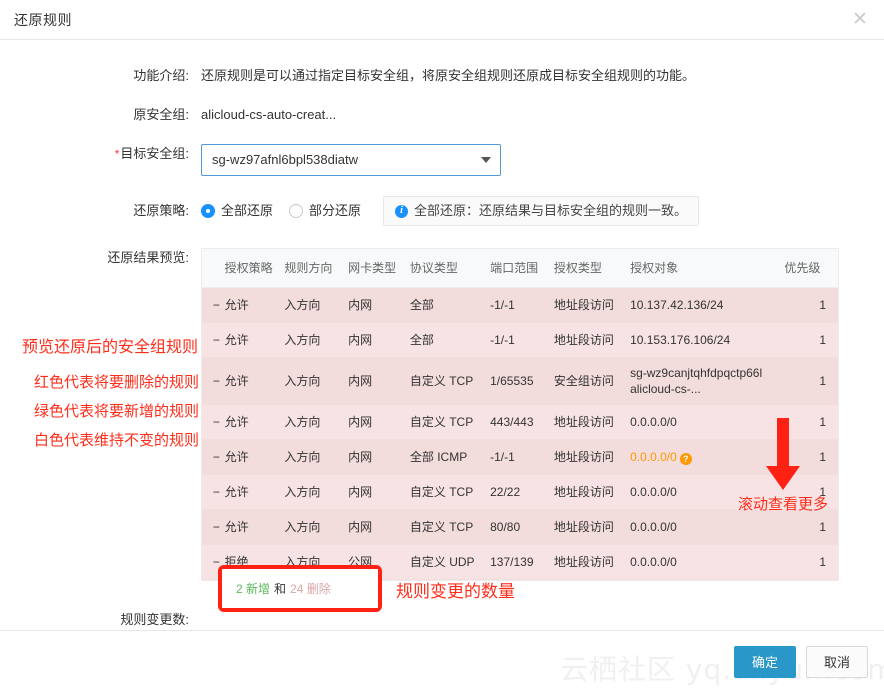  What do you see at coordinates (379, 268) in the screenshot?
I see `col-nic: 网卡类型` at bounding box center [379, 268].